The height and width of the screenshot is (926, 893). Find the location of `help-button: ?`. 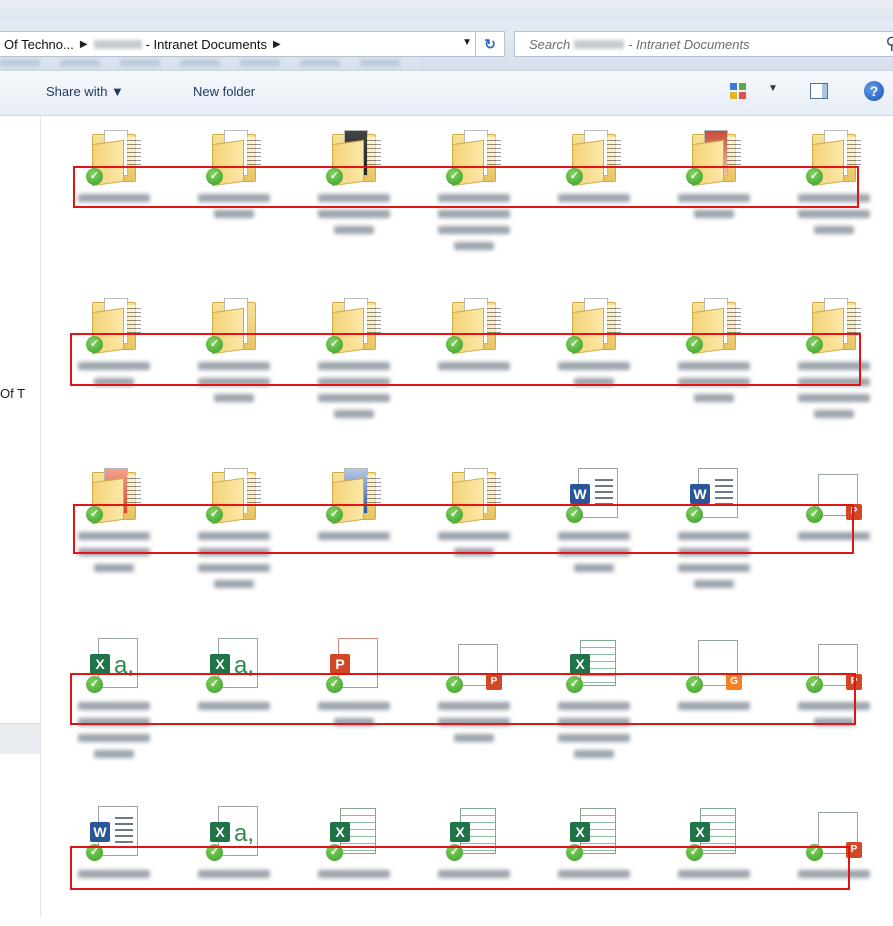

help-button: ? is located at coordinates (874, 91).